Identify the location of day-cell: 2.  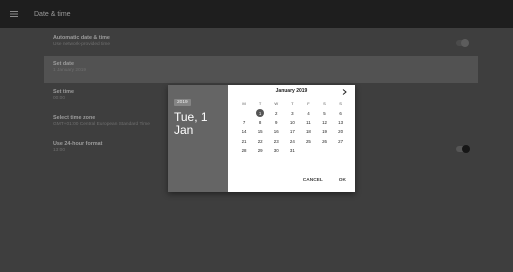
(276, 113).